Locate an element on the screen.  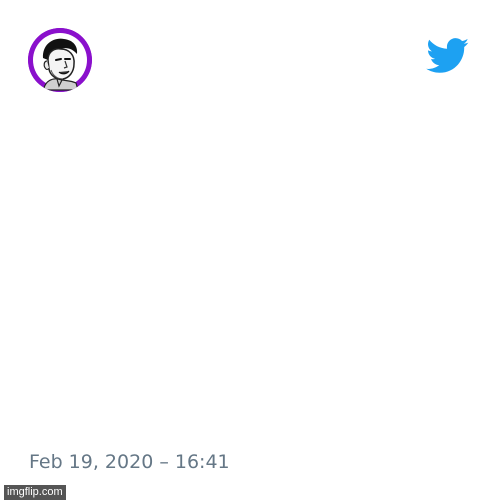
twitter-bird-icon is located at coordinates (448, 56).